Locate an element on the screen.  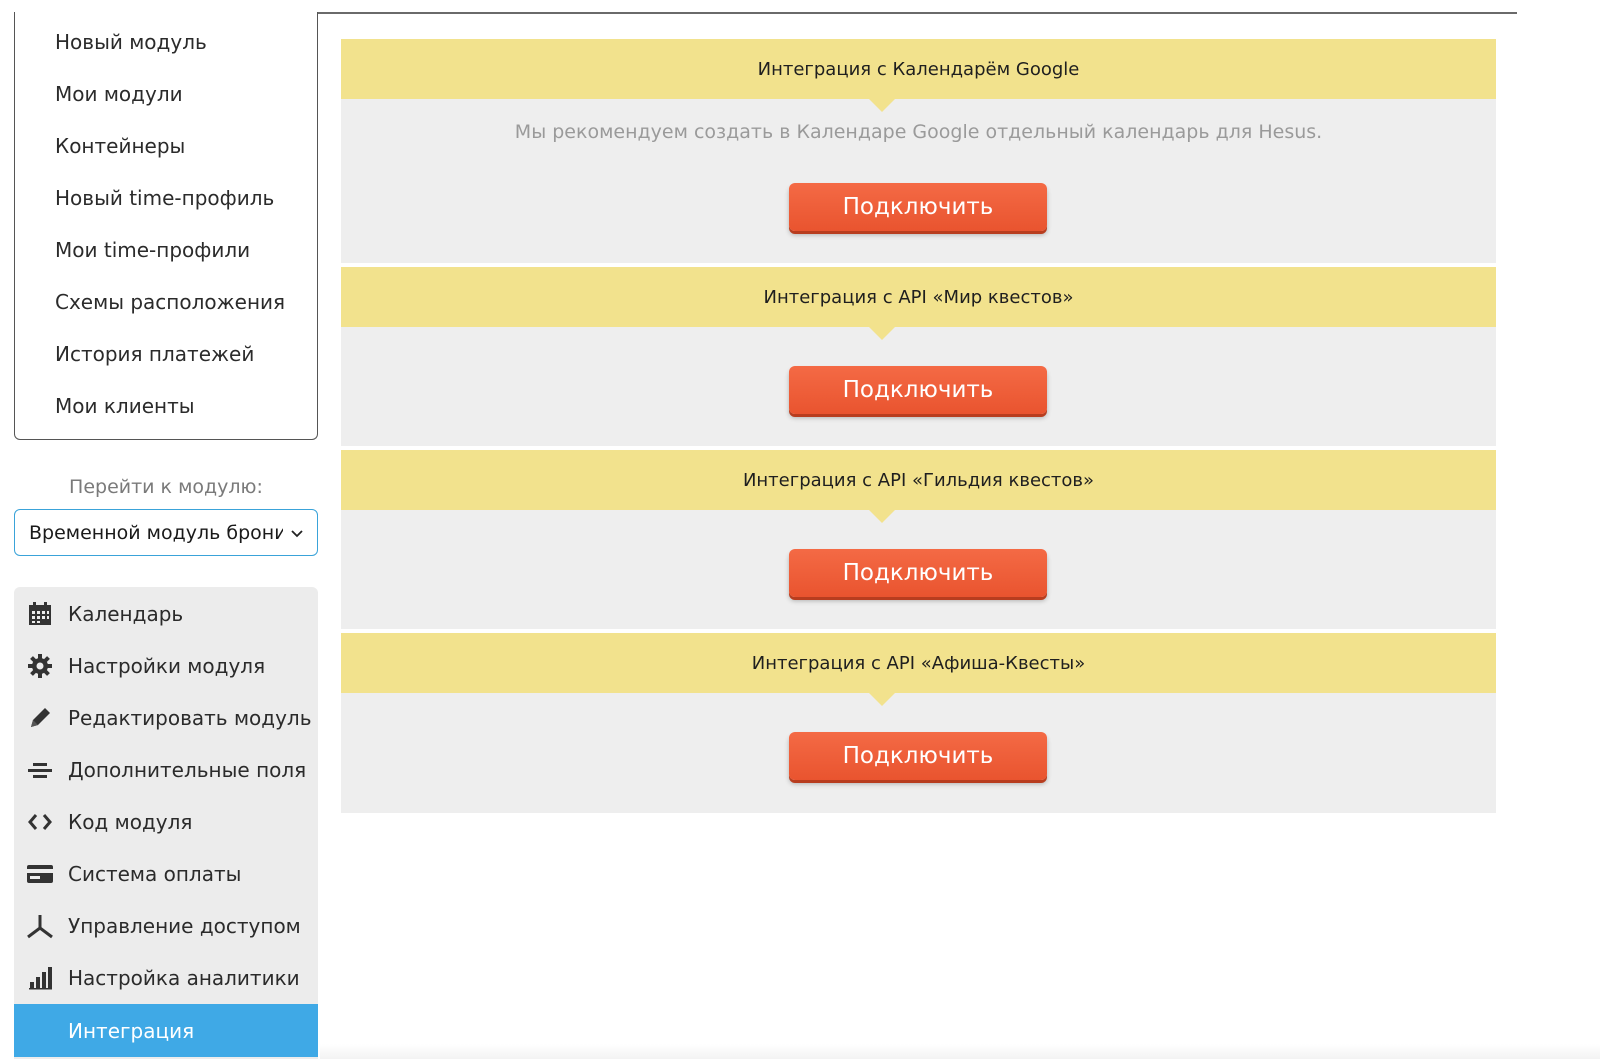
connect-button-gildiya-kvestov: Подключить is located at coordinates (918, 573).